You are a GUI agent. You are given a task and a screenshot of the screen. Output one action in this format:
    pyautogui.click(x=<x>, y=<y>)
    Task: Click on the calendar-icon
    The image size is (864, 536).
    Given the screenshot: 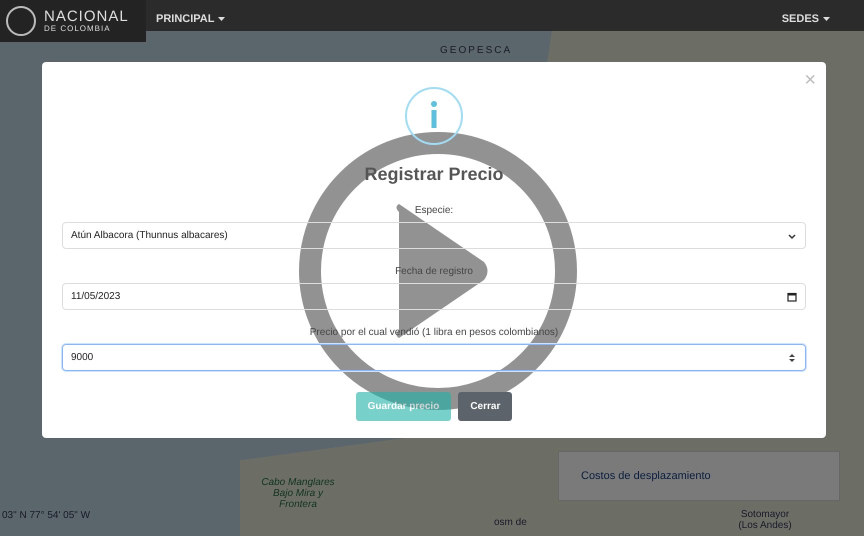 What is the action you would take?
    pyautogui.click(x=792, y=297)
    